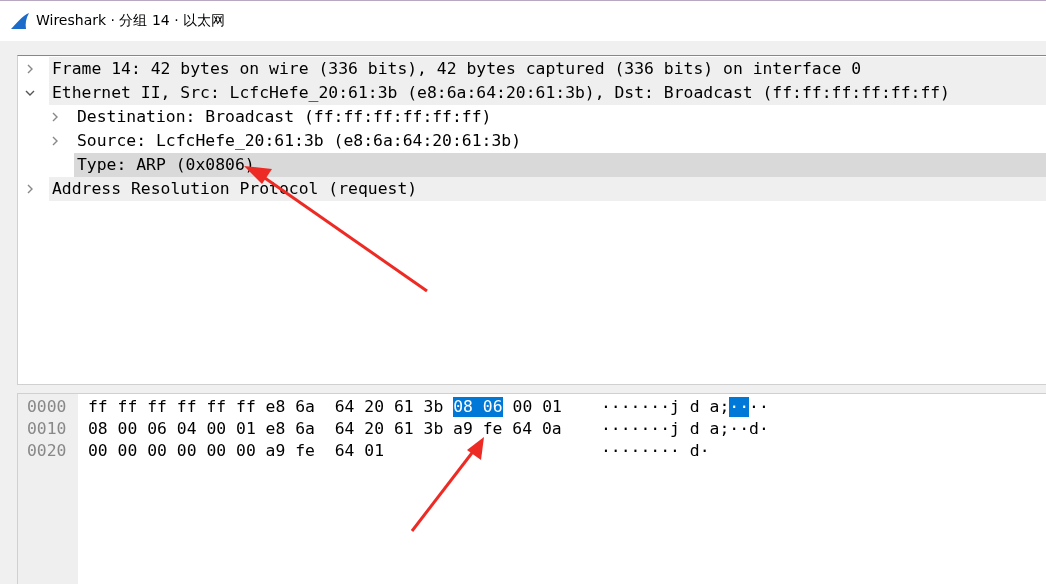  Describe the element at coordinates (325, 429) in the screenshot. I see `hex-bytes: 08 00 06 04 00 01 e8 6a 64 20 61 3b a9 fe 64 0a` at that location.